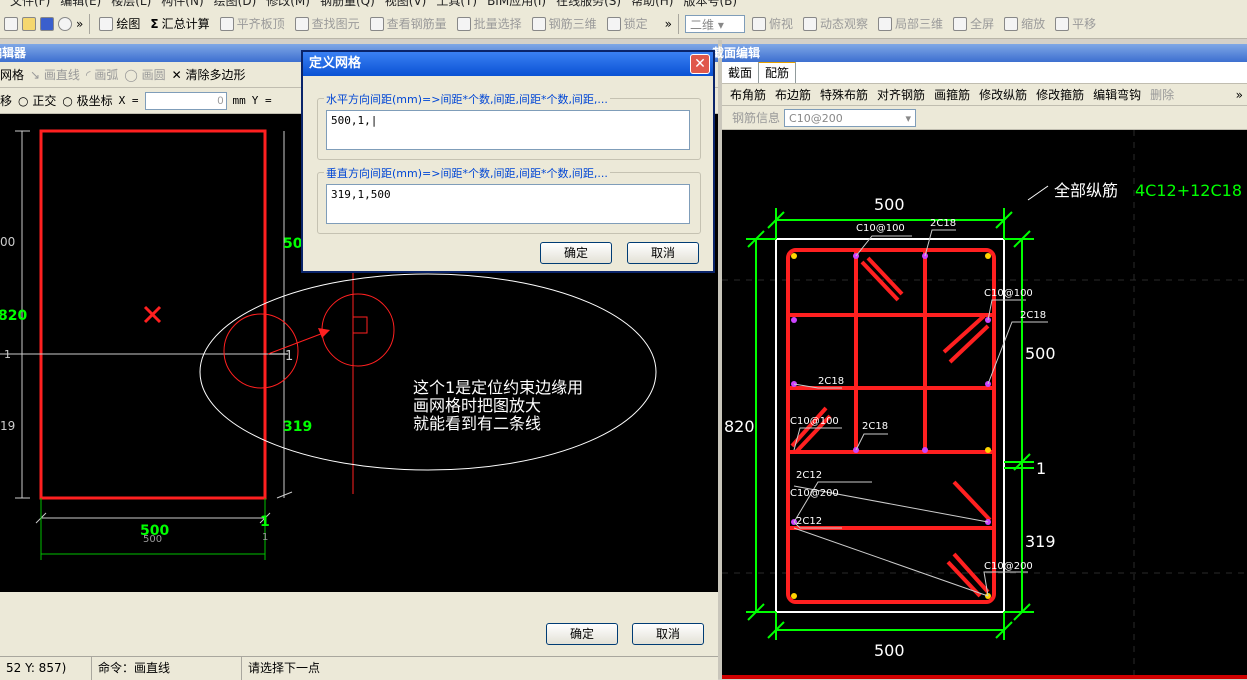 Image resolution: width=1247 pixels, height=680 pixels. Describe the element at coordinates (131, 4) in the screenshot. I see `menu-item: 楼层(L)` at that location.